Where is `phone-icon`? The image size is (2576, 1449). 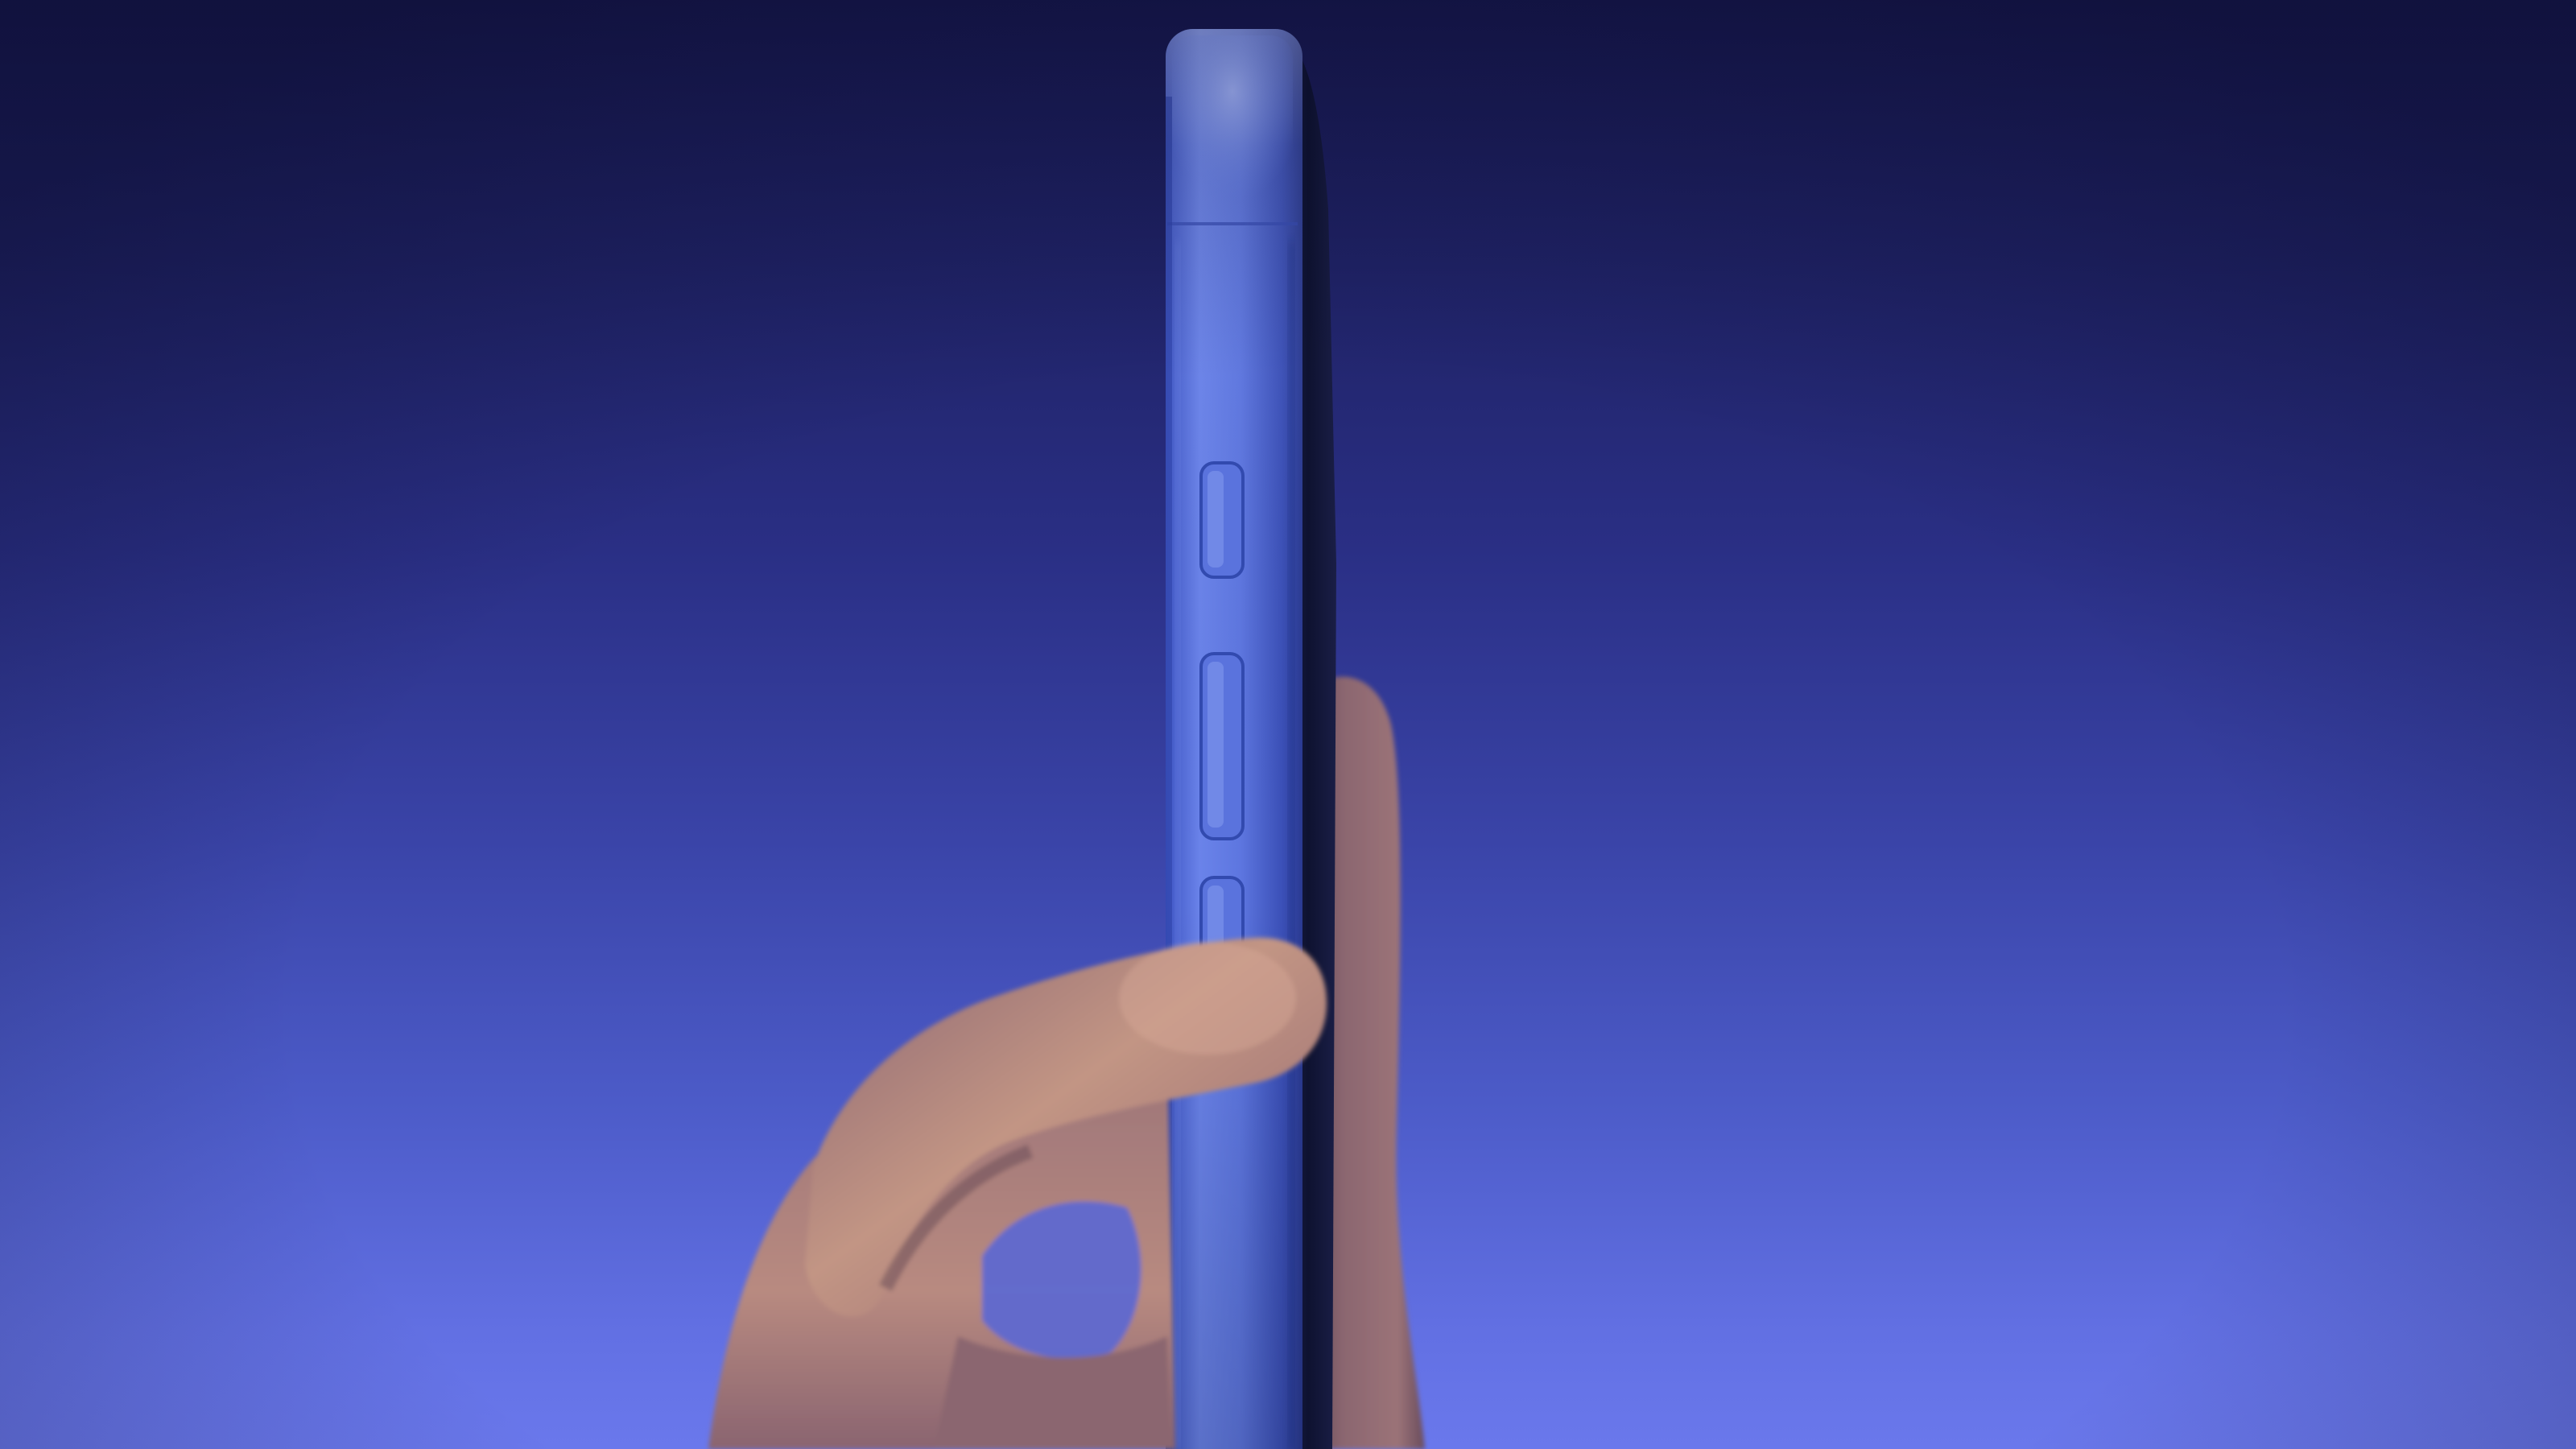 phone-icon is located at coordinates (1251, 739).